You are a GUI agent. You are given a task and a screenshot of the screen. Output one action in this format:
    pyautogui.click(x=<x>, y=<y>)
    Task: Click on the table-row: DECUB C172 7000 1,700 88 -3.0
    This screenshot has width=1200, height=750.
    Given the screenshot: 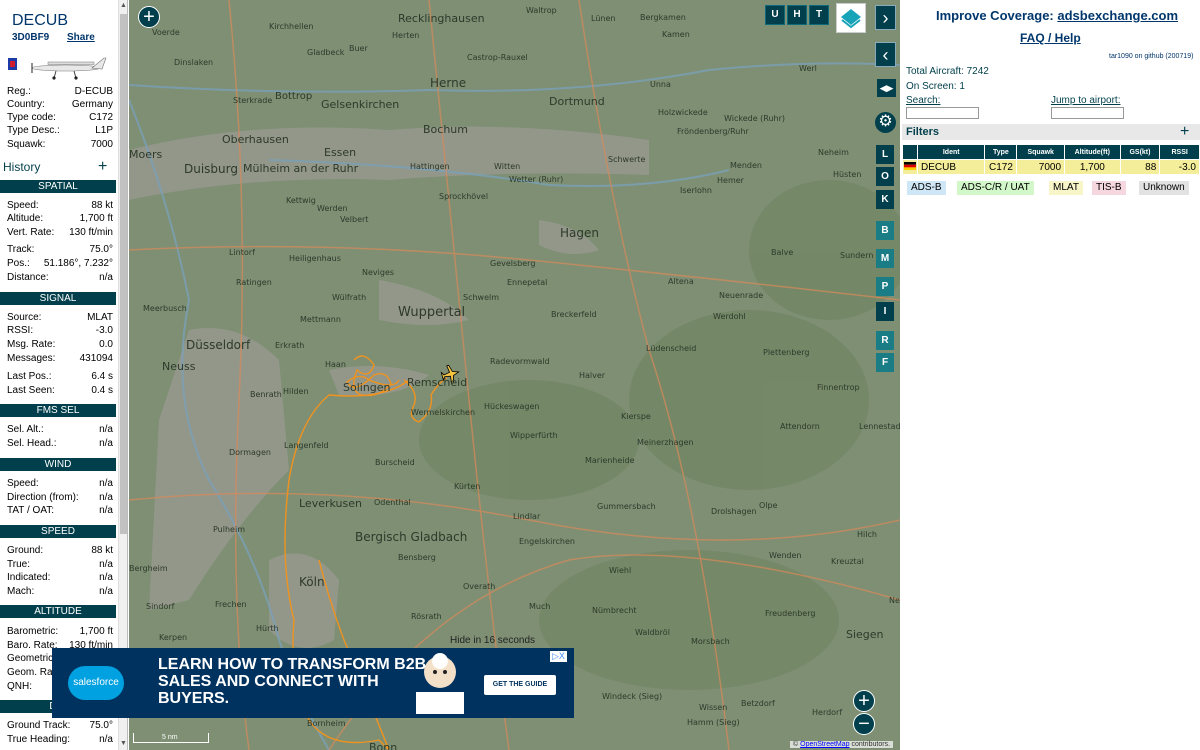 What is the action you would take?
    pyautogui.click(x=1051, y=167)
    